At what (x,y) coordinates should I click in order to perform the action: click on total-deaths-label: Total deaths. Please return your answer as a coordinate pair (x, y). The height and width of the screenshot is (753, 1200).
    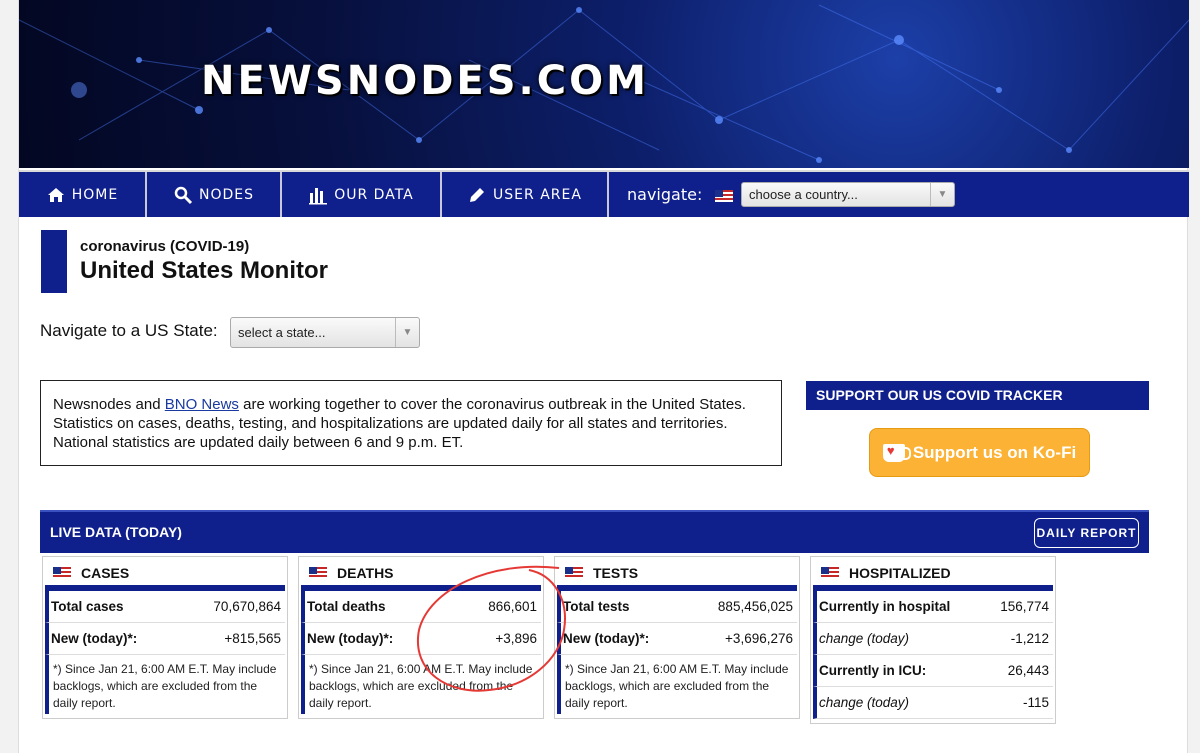
    Looking at the image, I should click on (346, 606).